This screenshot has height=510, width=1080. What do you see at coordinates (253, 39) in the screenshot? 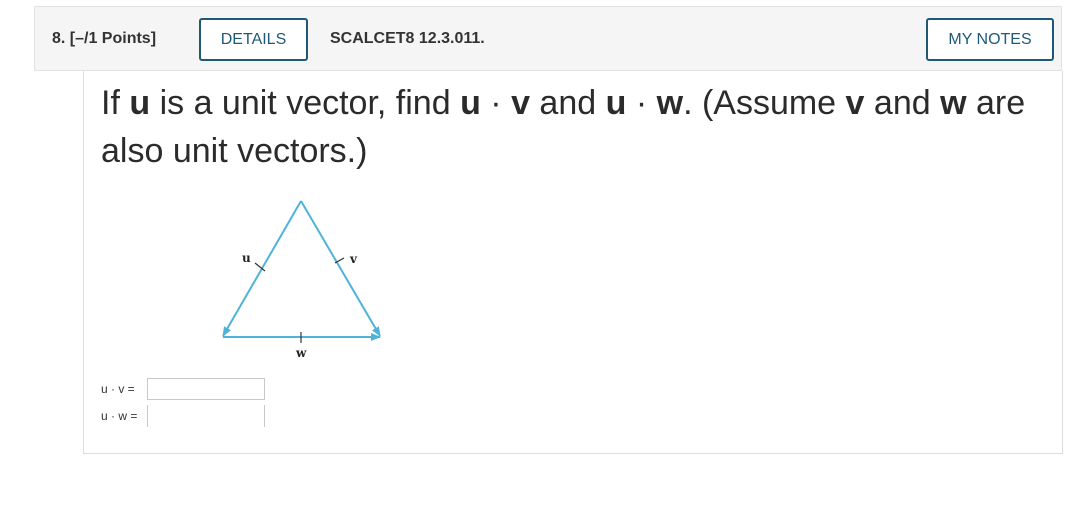
I see `details-button: DETAILS` at bounding box center [253, 39].